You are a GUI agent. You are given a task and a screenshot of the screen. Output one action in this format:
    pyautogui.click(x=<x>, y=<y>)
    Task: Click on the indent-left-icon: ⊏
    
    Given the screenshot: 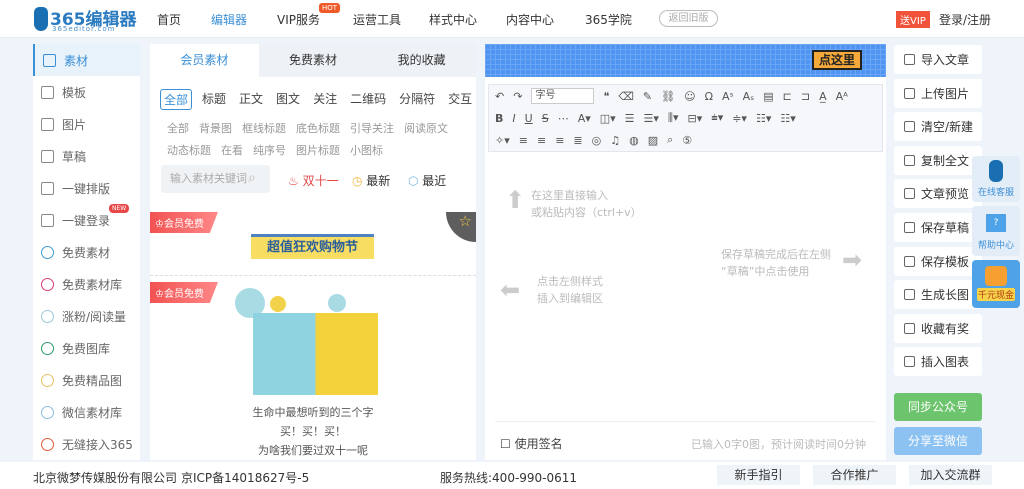 What is the action you would take?
    pyautogui.click(x=787, y=96)
    